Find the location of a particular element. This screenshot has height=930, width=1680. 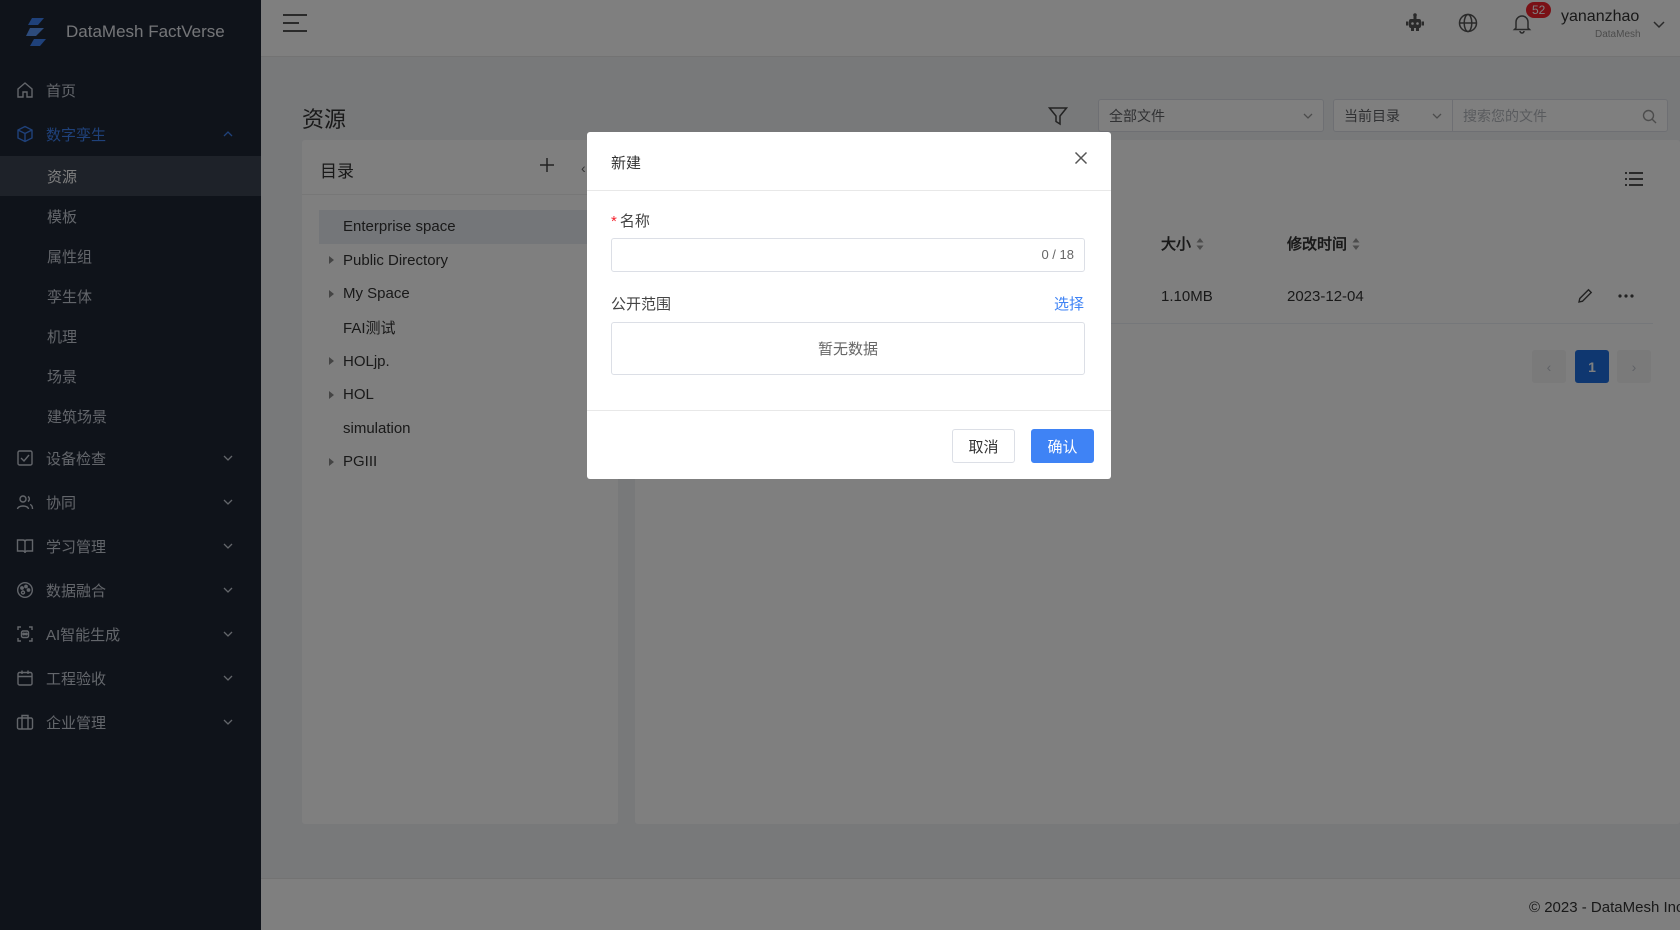

select-scope-link: 选择 is located at coordinates (1069, 303).